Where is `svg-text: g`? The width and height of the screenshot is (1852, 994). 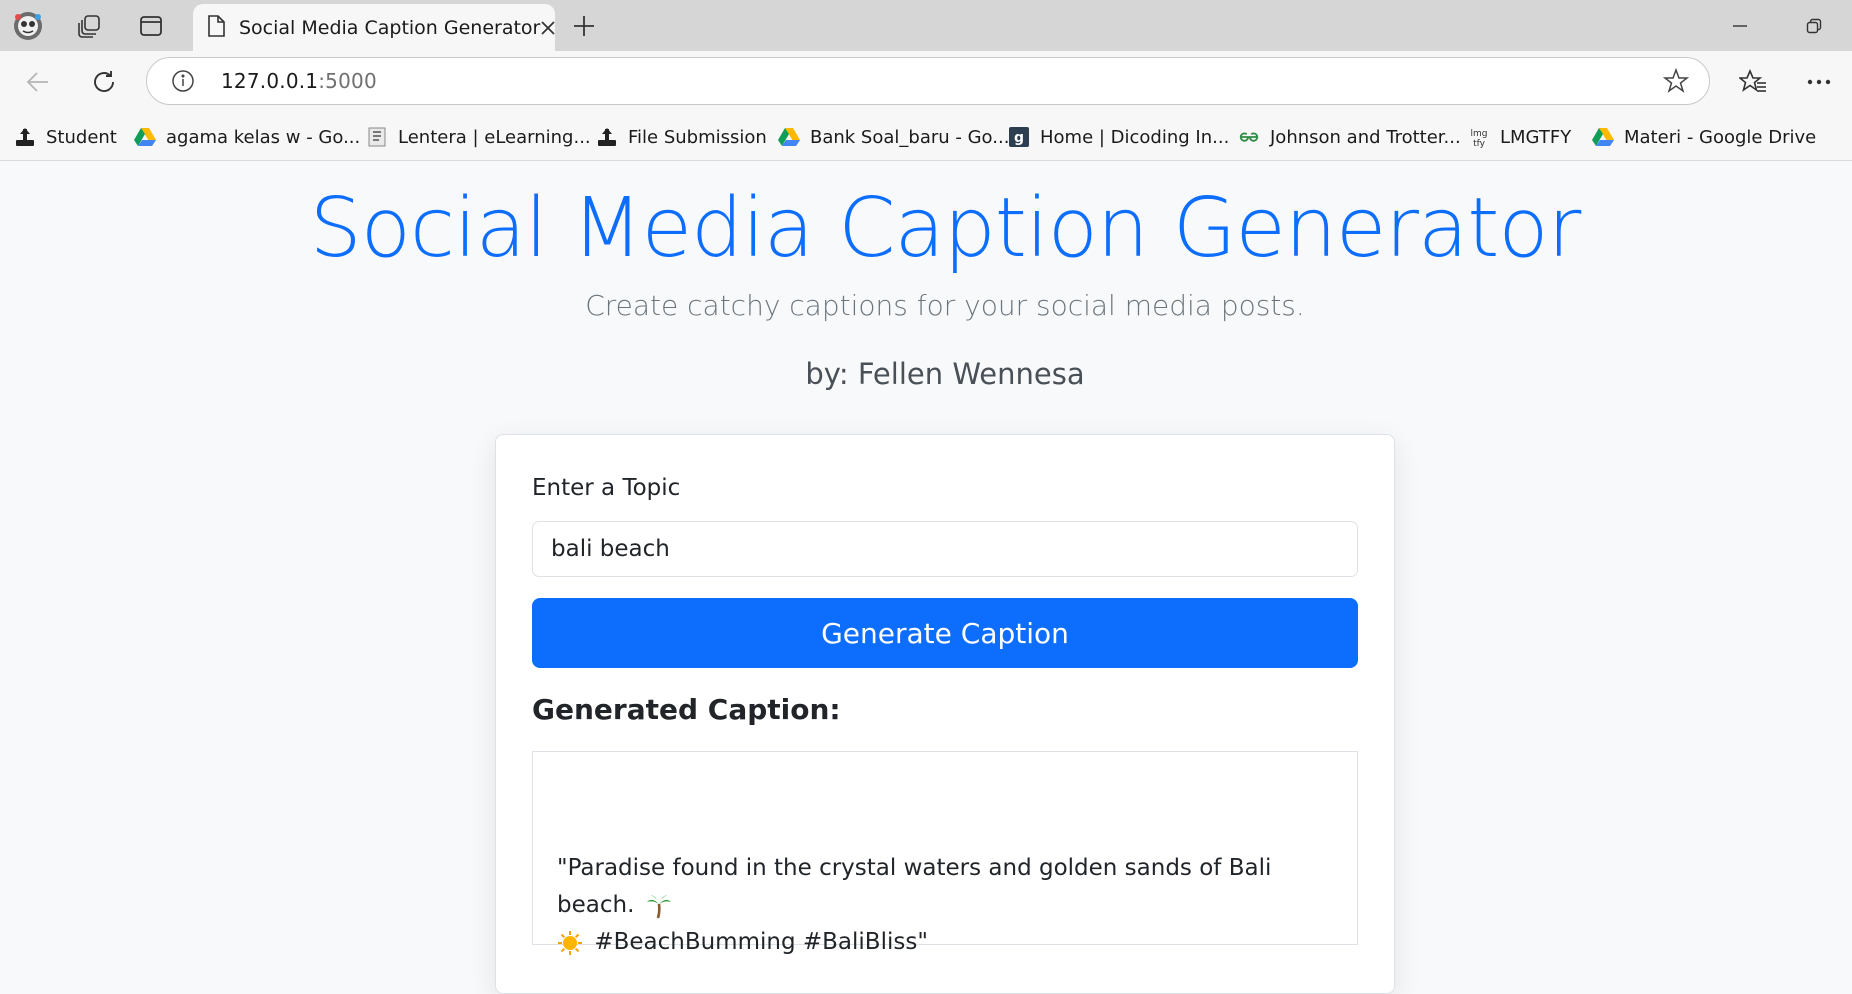
svg-text: g is located at coordinates (1019, 138).